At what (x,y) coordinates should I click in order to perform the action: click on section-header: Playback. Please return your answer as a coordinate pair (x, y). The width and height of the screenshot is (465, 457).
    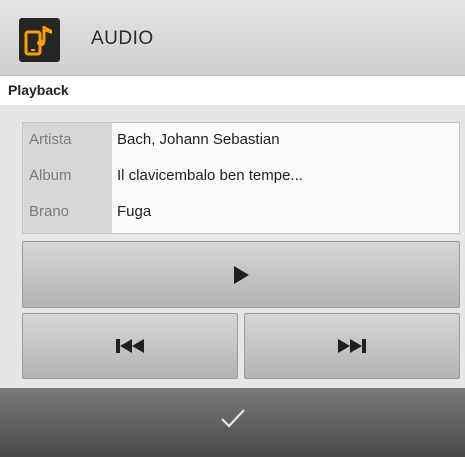
    Looking at the image, I should click on (232, 90).